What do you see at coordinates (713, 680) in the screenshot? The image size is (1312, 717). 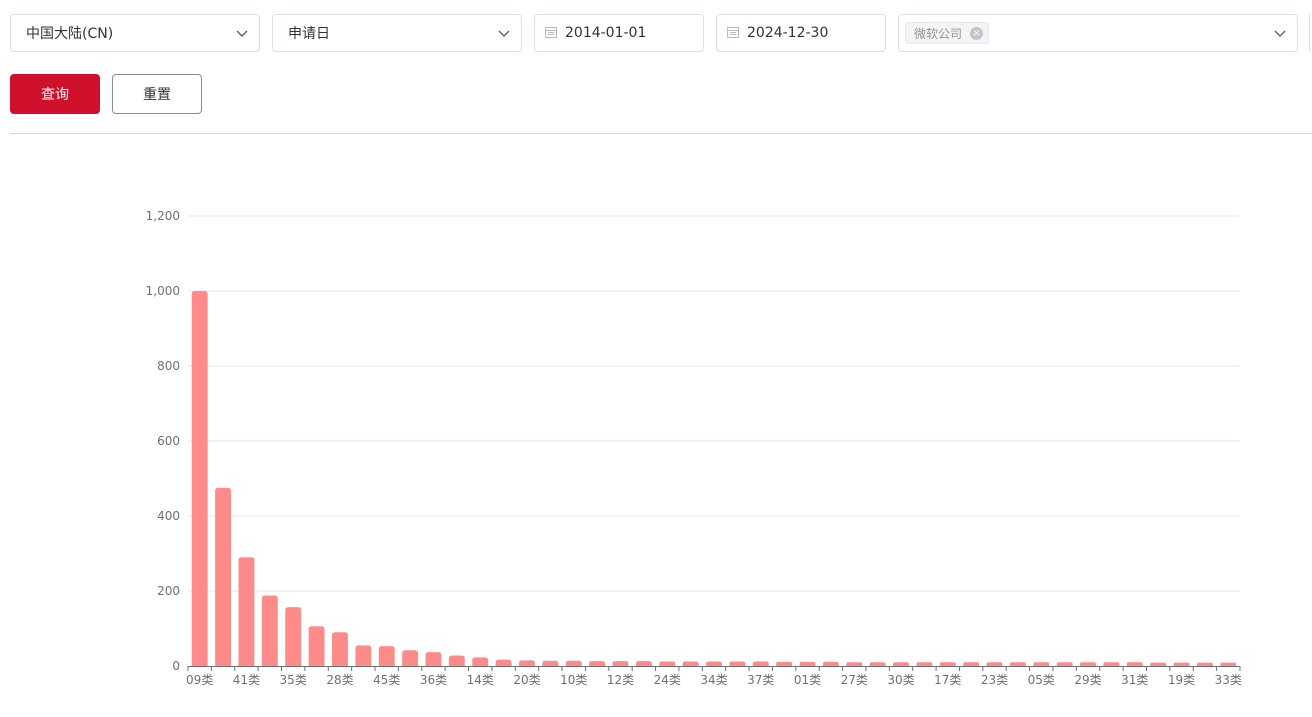 I see `x-tick-label: 34类` at bounding box center [713, 680].